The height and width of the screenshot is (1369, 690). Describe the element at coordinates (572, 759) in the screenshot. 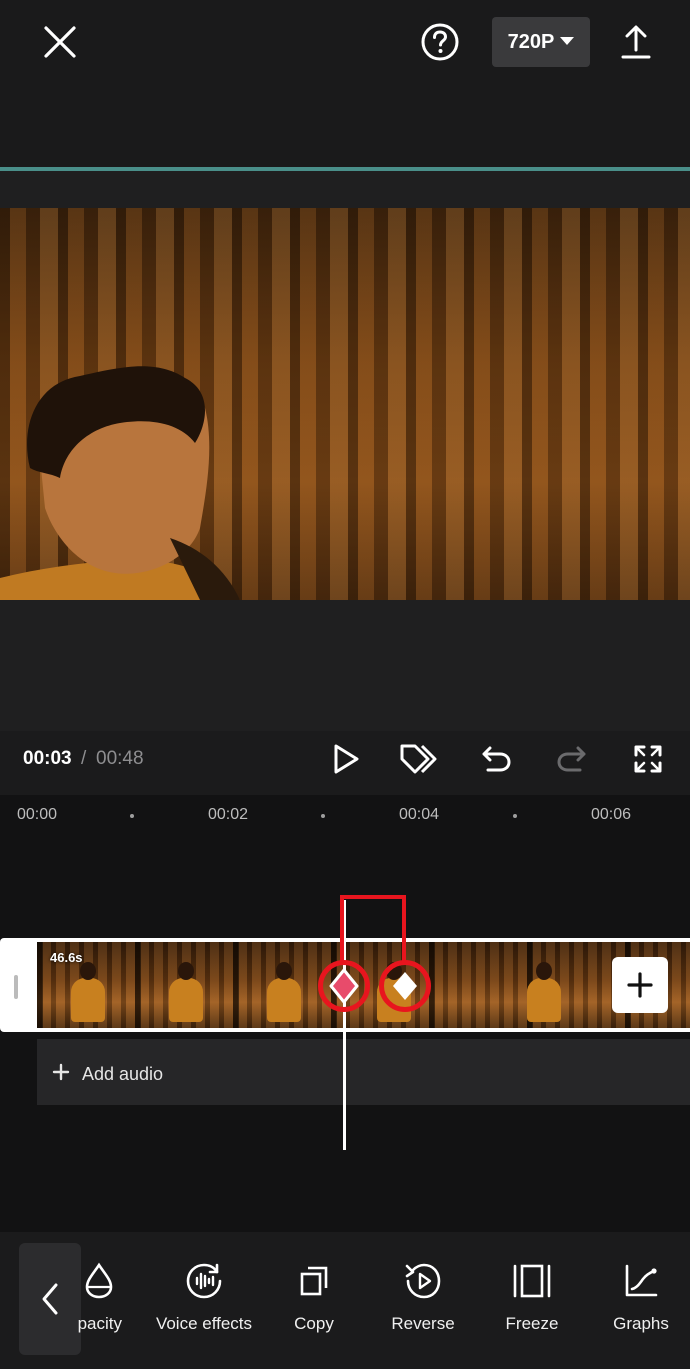

I see `redo-icon` at that location.